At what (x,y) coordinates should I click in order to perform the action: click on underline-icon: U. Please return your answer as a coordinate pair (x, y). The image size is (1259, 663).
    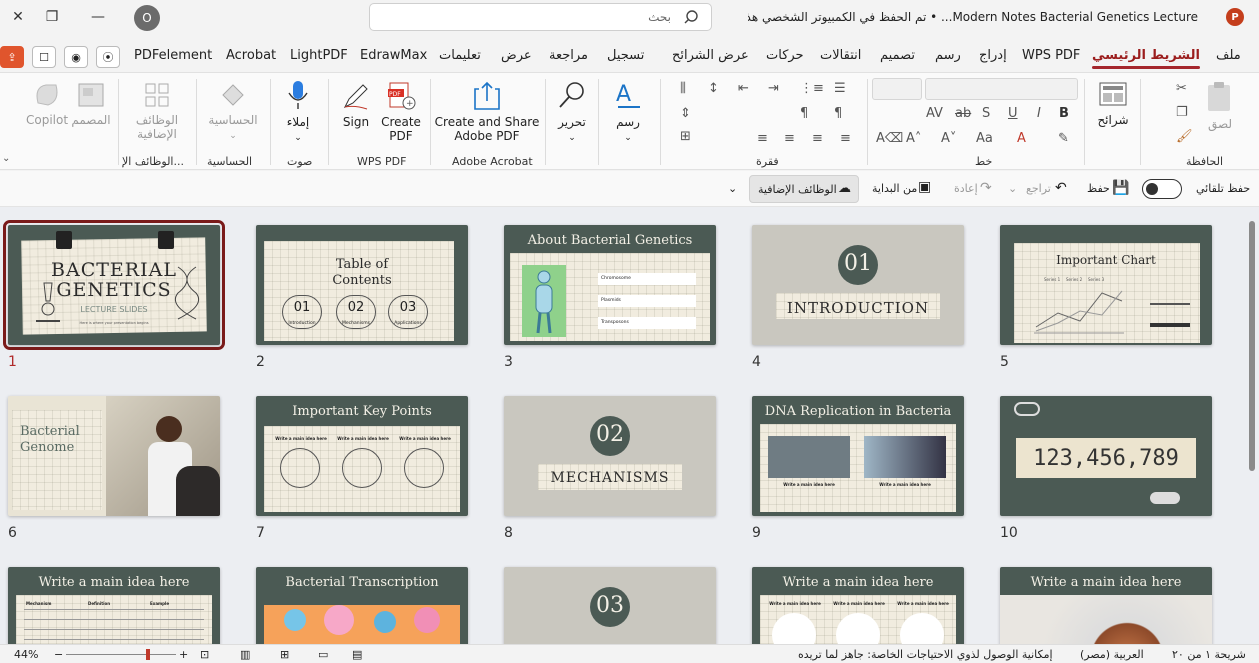
    Looking at the image, I should click on (1013, 113).